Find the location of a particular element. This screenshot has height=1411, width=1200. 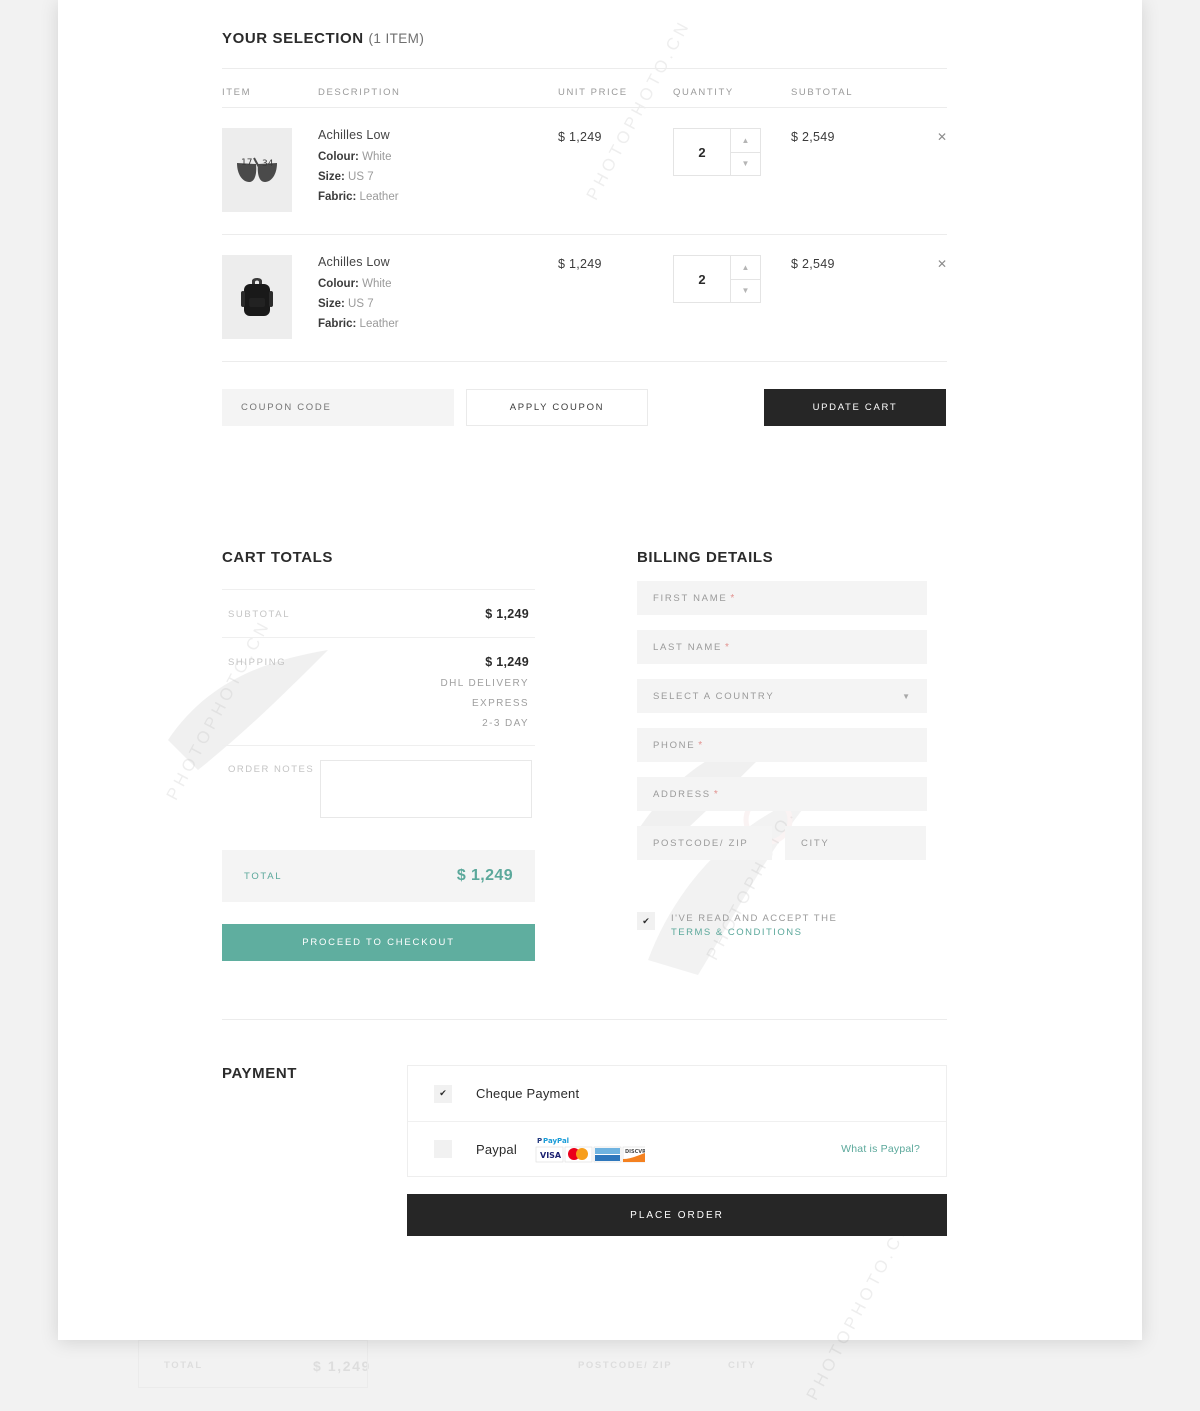

paypal-label: Paypal is located at coordinates (496, 1149).